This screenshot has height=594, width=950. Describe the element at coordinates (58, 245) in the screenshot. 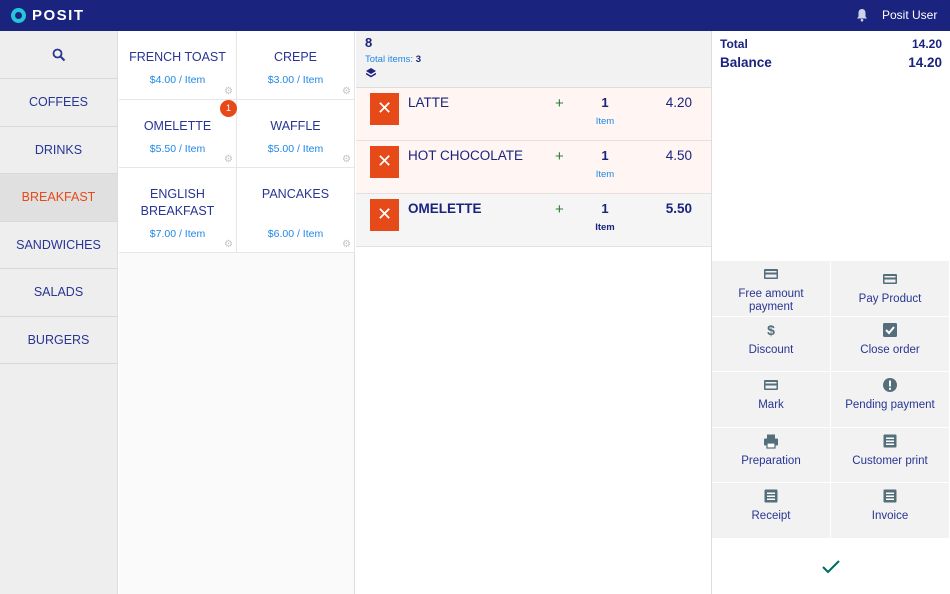

I see `category-sandwiches: SANDWICHES` at that location.